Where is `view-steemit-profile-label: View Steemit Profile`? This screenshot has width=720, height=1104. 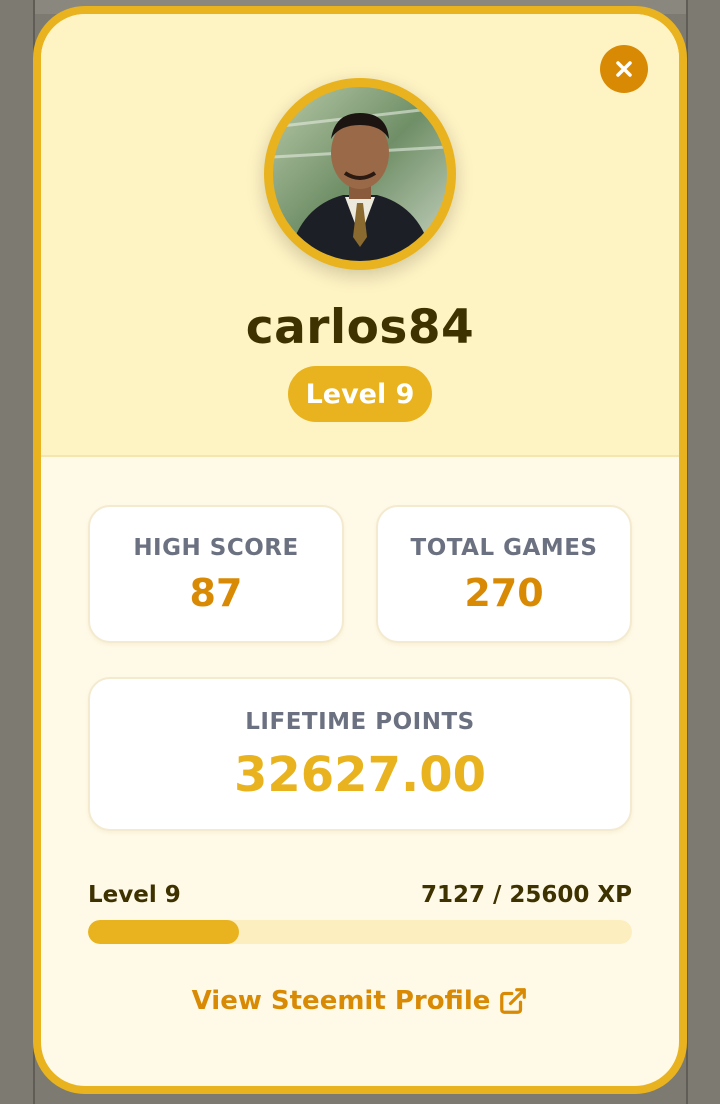 view-steemit-profile-label: View Steemit Profile is located at coordinates (341, 1001).